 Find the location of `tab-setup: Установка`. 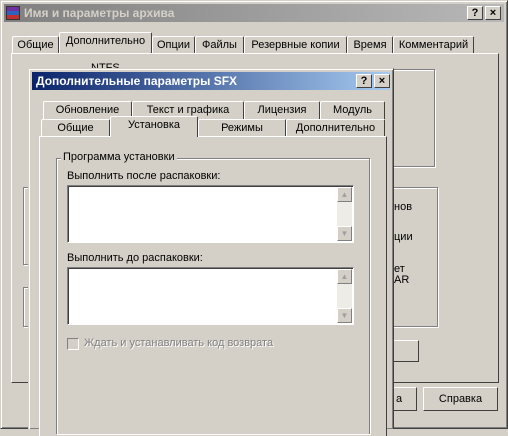

tab-setup: Установка is located at coordinates (154, 126).